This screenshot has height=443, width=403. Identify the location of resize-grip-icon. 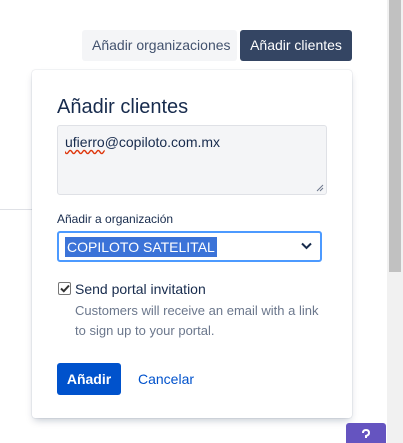
(320, 188).